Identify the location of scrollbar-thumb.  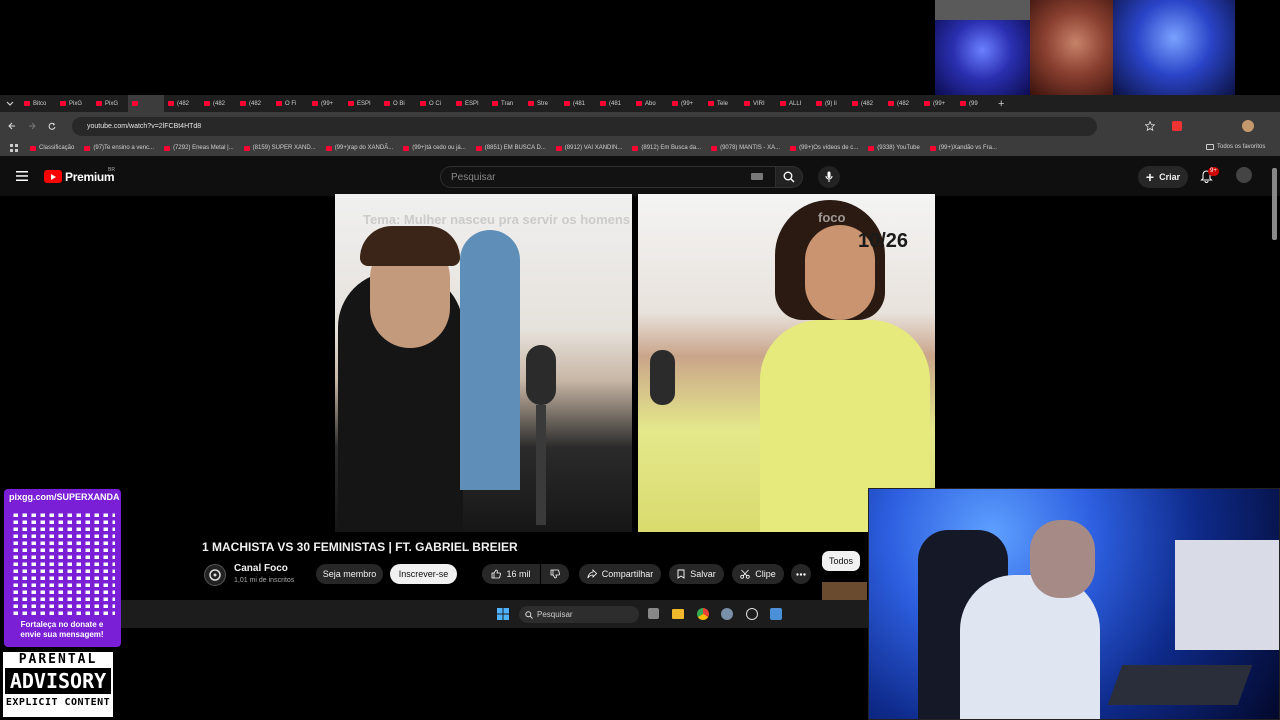
(1274, 204).